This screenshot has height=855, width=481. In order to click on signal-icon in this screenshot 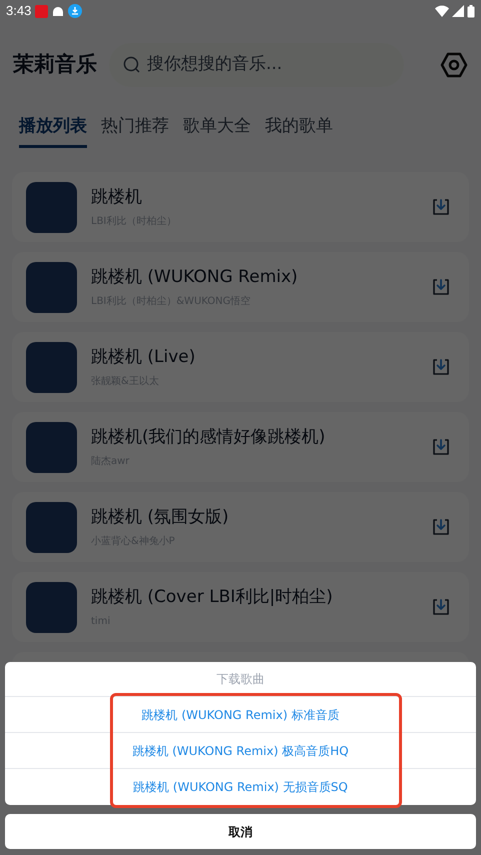, I will do `click(458, 11)`.